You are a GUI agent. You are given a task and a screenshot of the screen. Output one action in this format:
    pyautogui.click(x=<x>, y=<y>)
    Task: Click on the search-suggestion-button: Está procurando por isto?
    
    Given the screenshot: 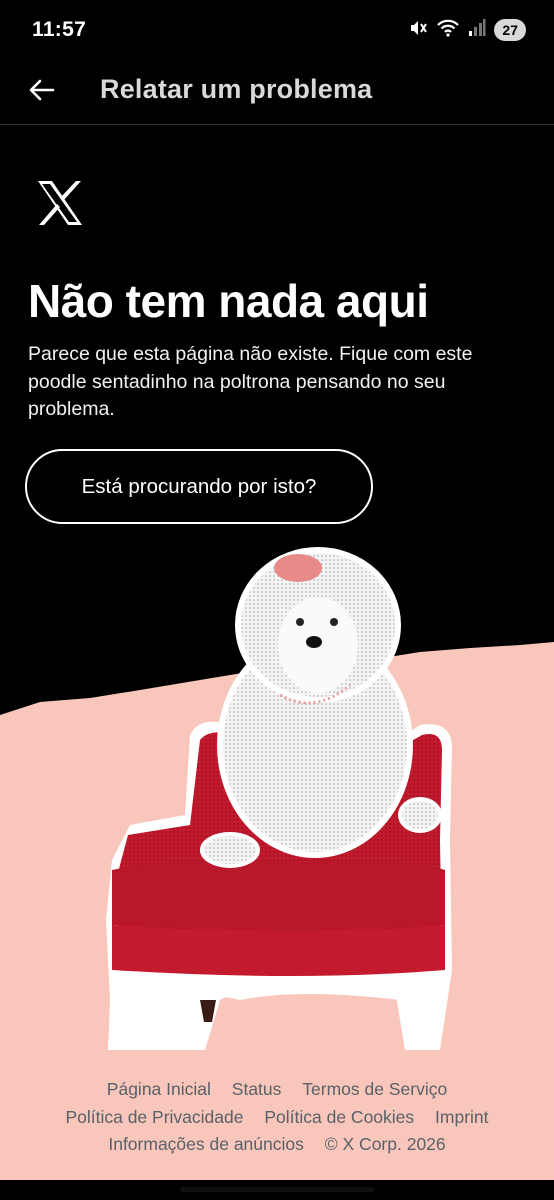 What is the action you would take?
    pyautogui.click(x=199, y=486)
    